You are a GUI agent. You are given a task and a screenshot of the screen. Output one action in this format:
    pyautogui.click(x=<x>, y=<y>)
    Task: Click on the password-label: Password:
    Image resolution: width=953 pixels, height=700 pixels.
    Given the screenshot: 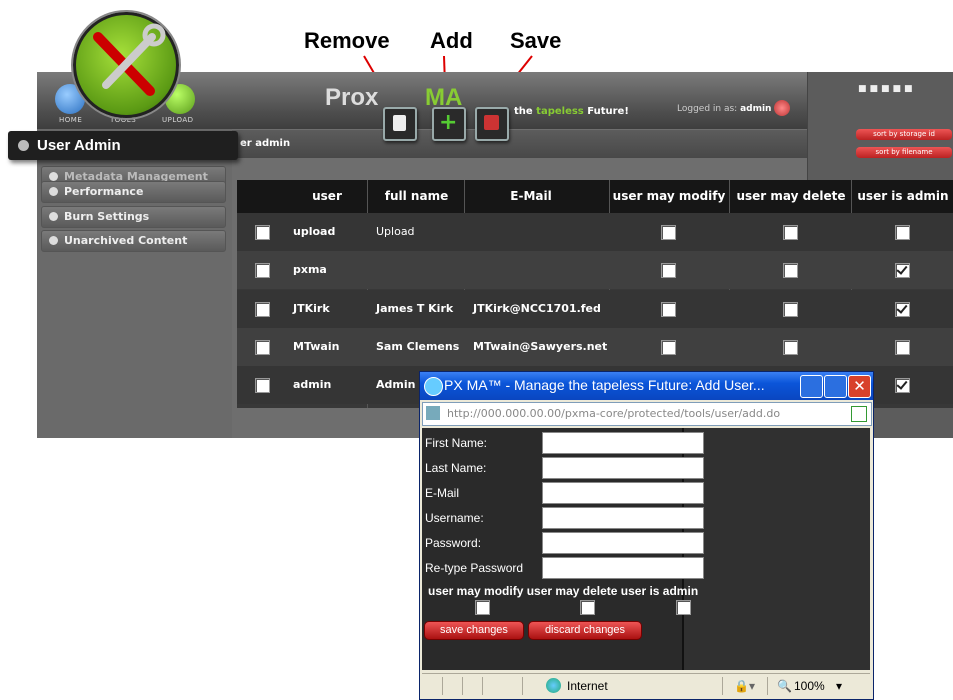 What is the action you would take?
    pyautogui.click(x=453, y=543)
    